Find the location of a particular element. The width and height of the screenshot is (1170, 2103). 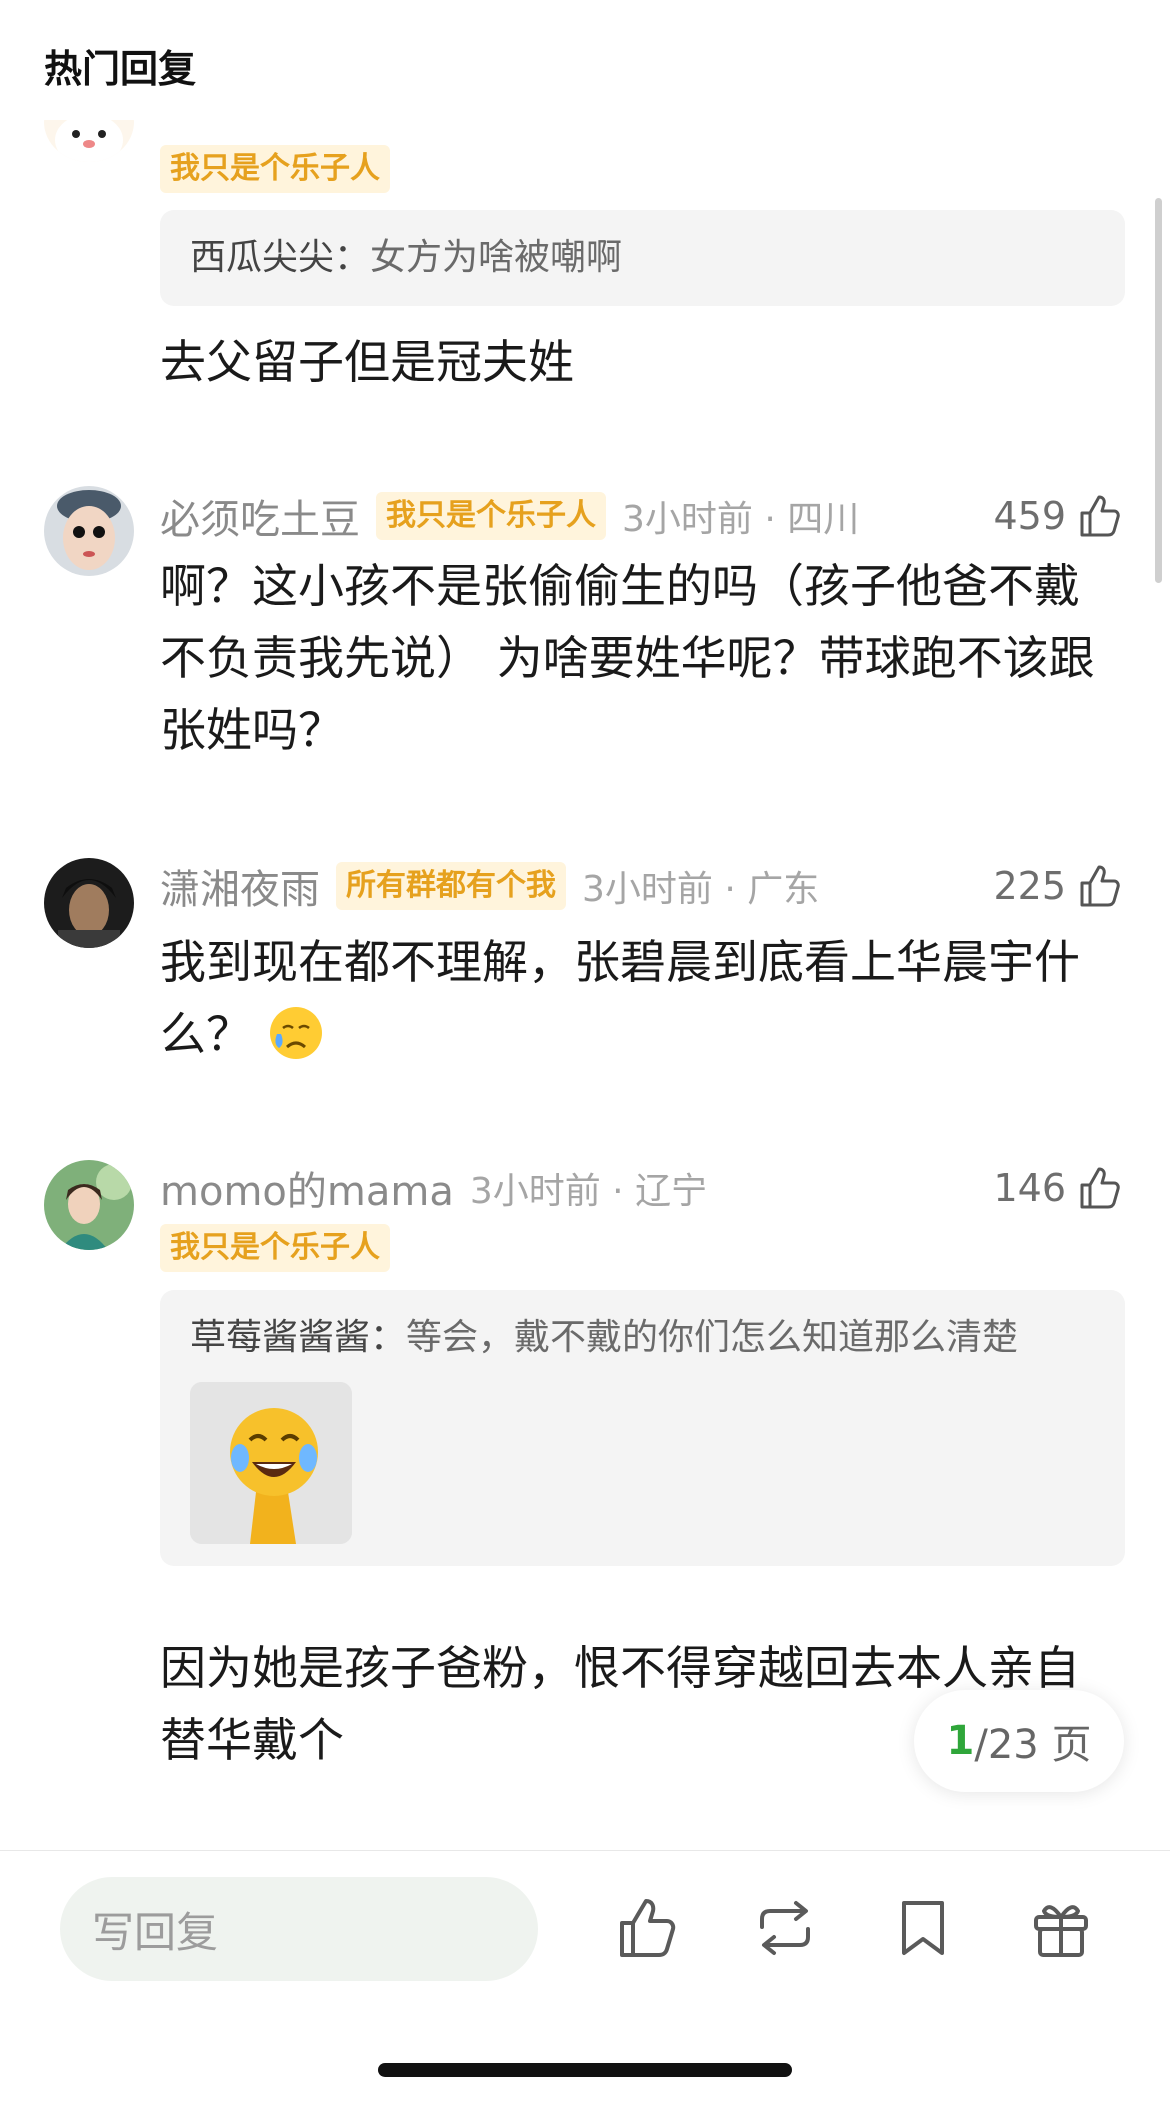

like-button is located at coordinates (647, 1928).